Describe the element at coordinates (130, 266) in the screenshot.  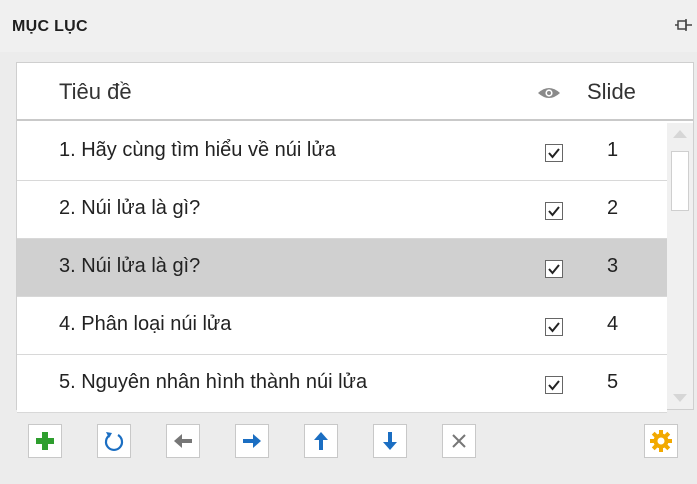
I see `row-title: 3. Núi lửa là gì?` at that location.